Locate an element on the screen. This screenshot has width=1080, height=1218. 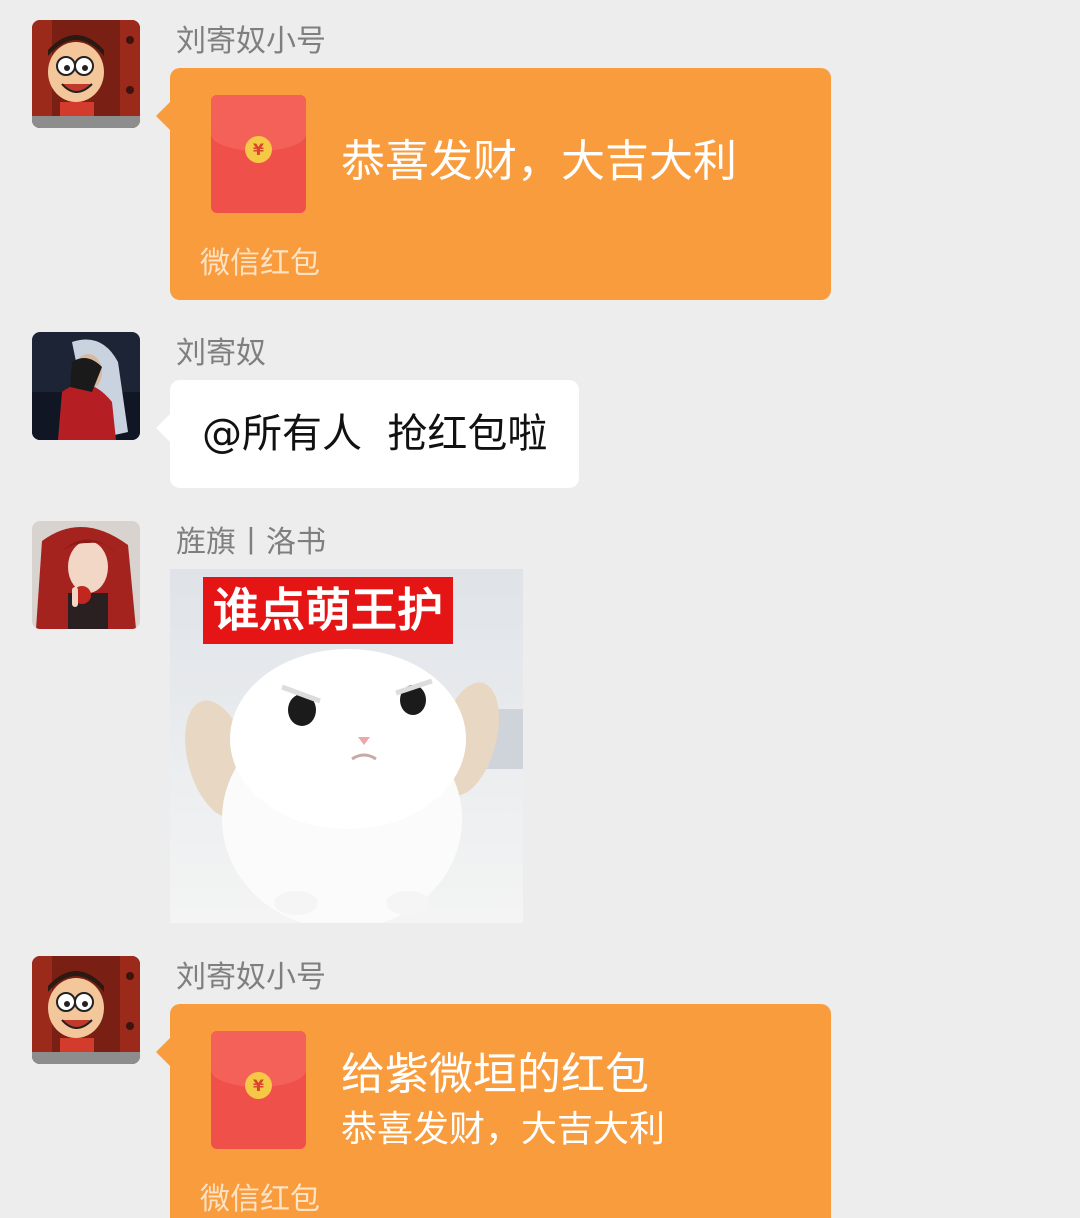
sticker-caption: 谁点萌王护 is located at coordinates (328, 610).